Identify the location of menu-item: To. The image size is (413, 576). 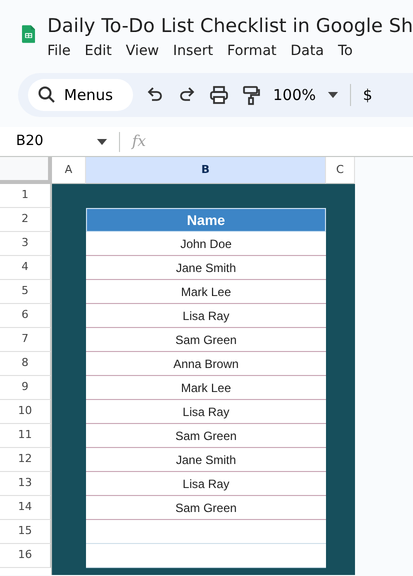
(345, 51).